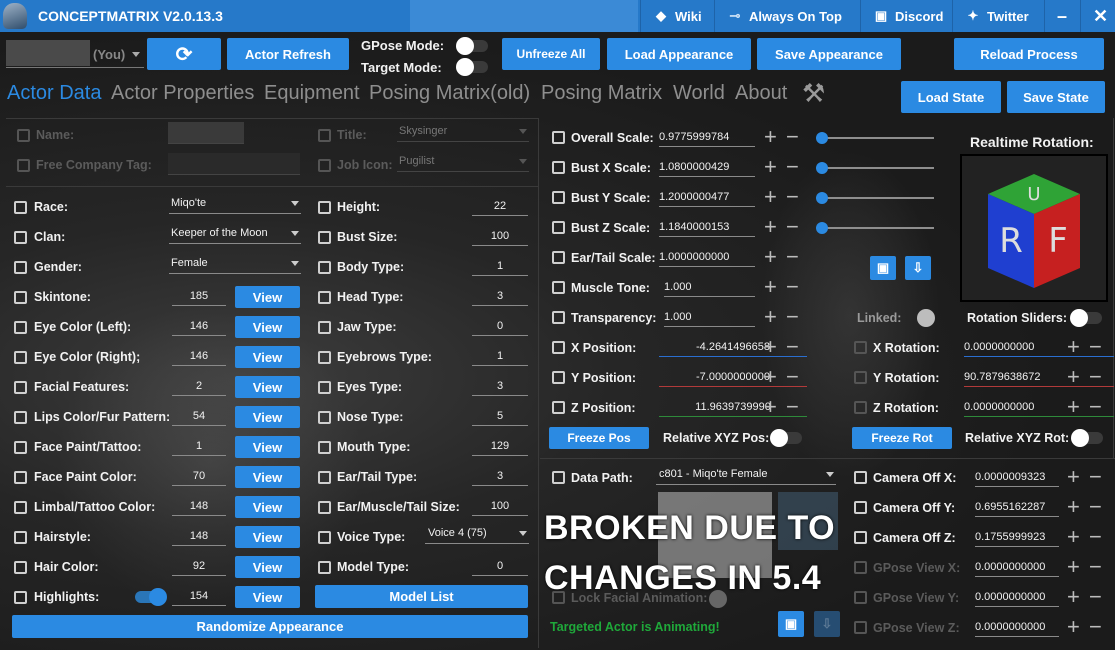 The image size is (1115, 650). What do you see at coordinates (500, 207) in the screenshot?
I see `height-value: 22` at bounding box center [500, 207].